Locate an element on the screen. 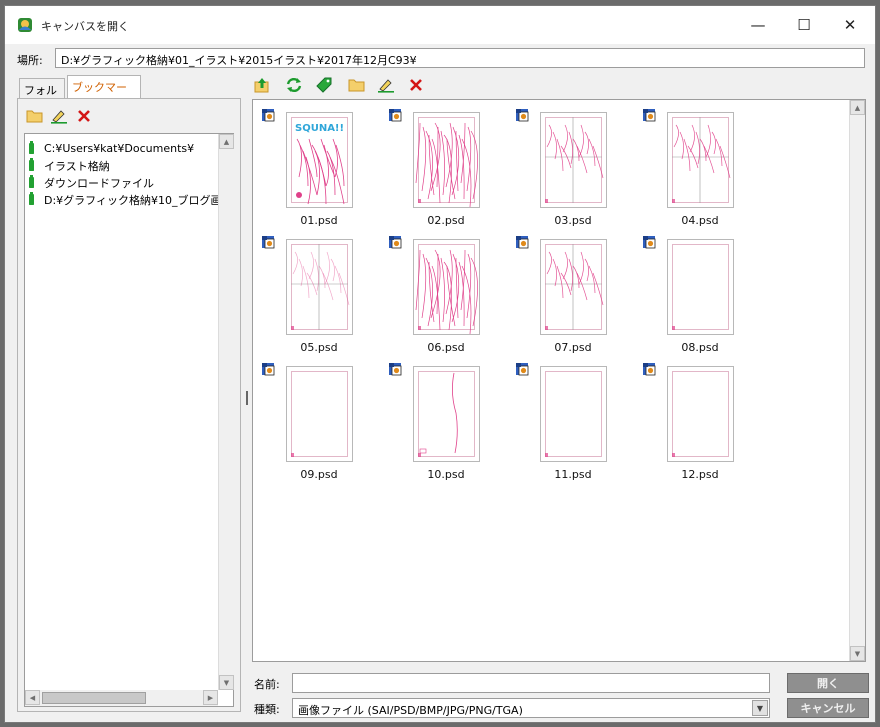 The width and height of the screenshot is (880, 727). name-input is located at coordinates (531, 683).